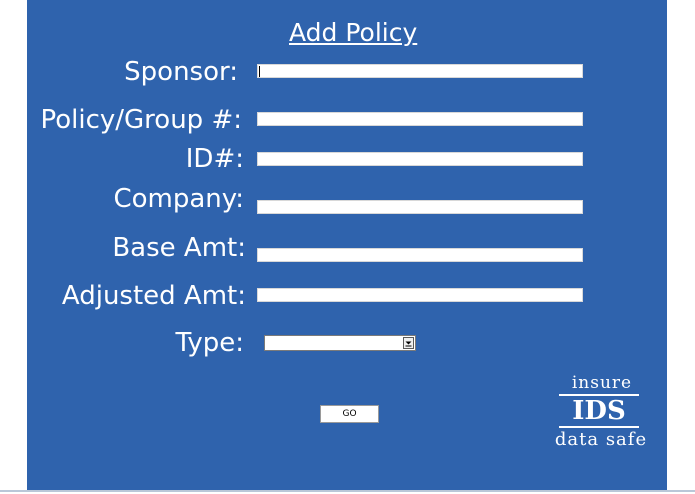  What do you see at coordinates (340, 343) in the screenshot?
I see `type-select` at bounding box center [340, 343].